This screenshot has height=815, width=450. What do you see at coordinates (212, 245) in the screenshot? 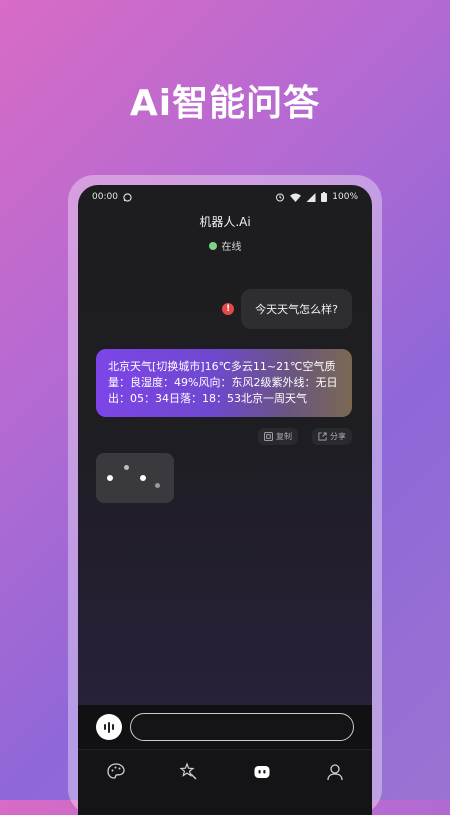
I see `online-dot-icon` at bounding box center [212, 245].